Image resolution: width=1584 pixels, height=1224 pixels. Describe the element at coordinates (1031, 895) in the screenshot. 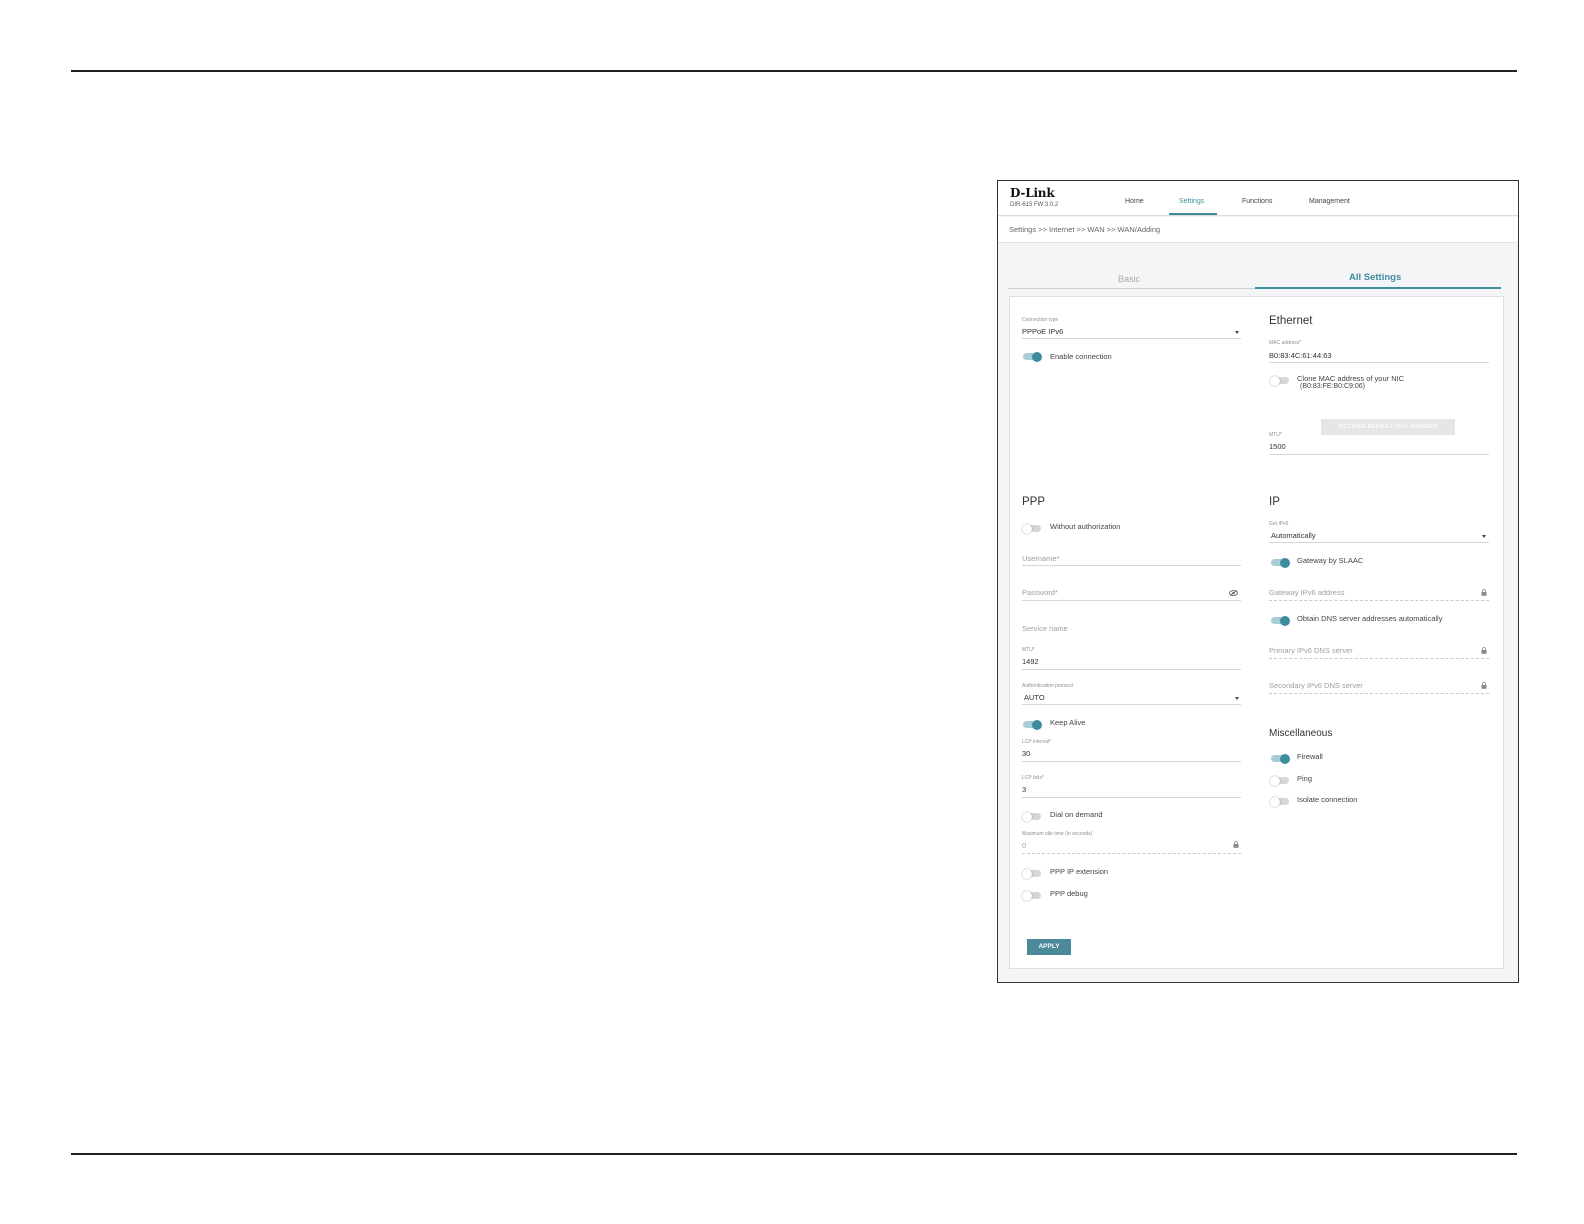

I see `ppp-debug-toggle` at that location.